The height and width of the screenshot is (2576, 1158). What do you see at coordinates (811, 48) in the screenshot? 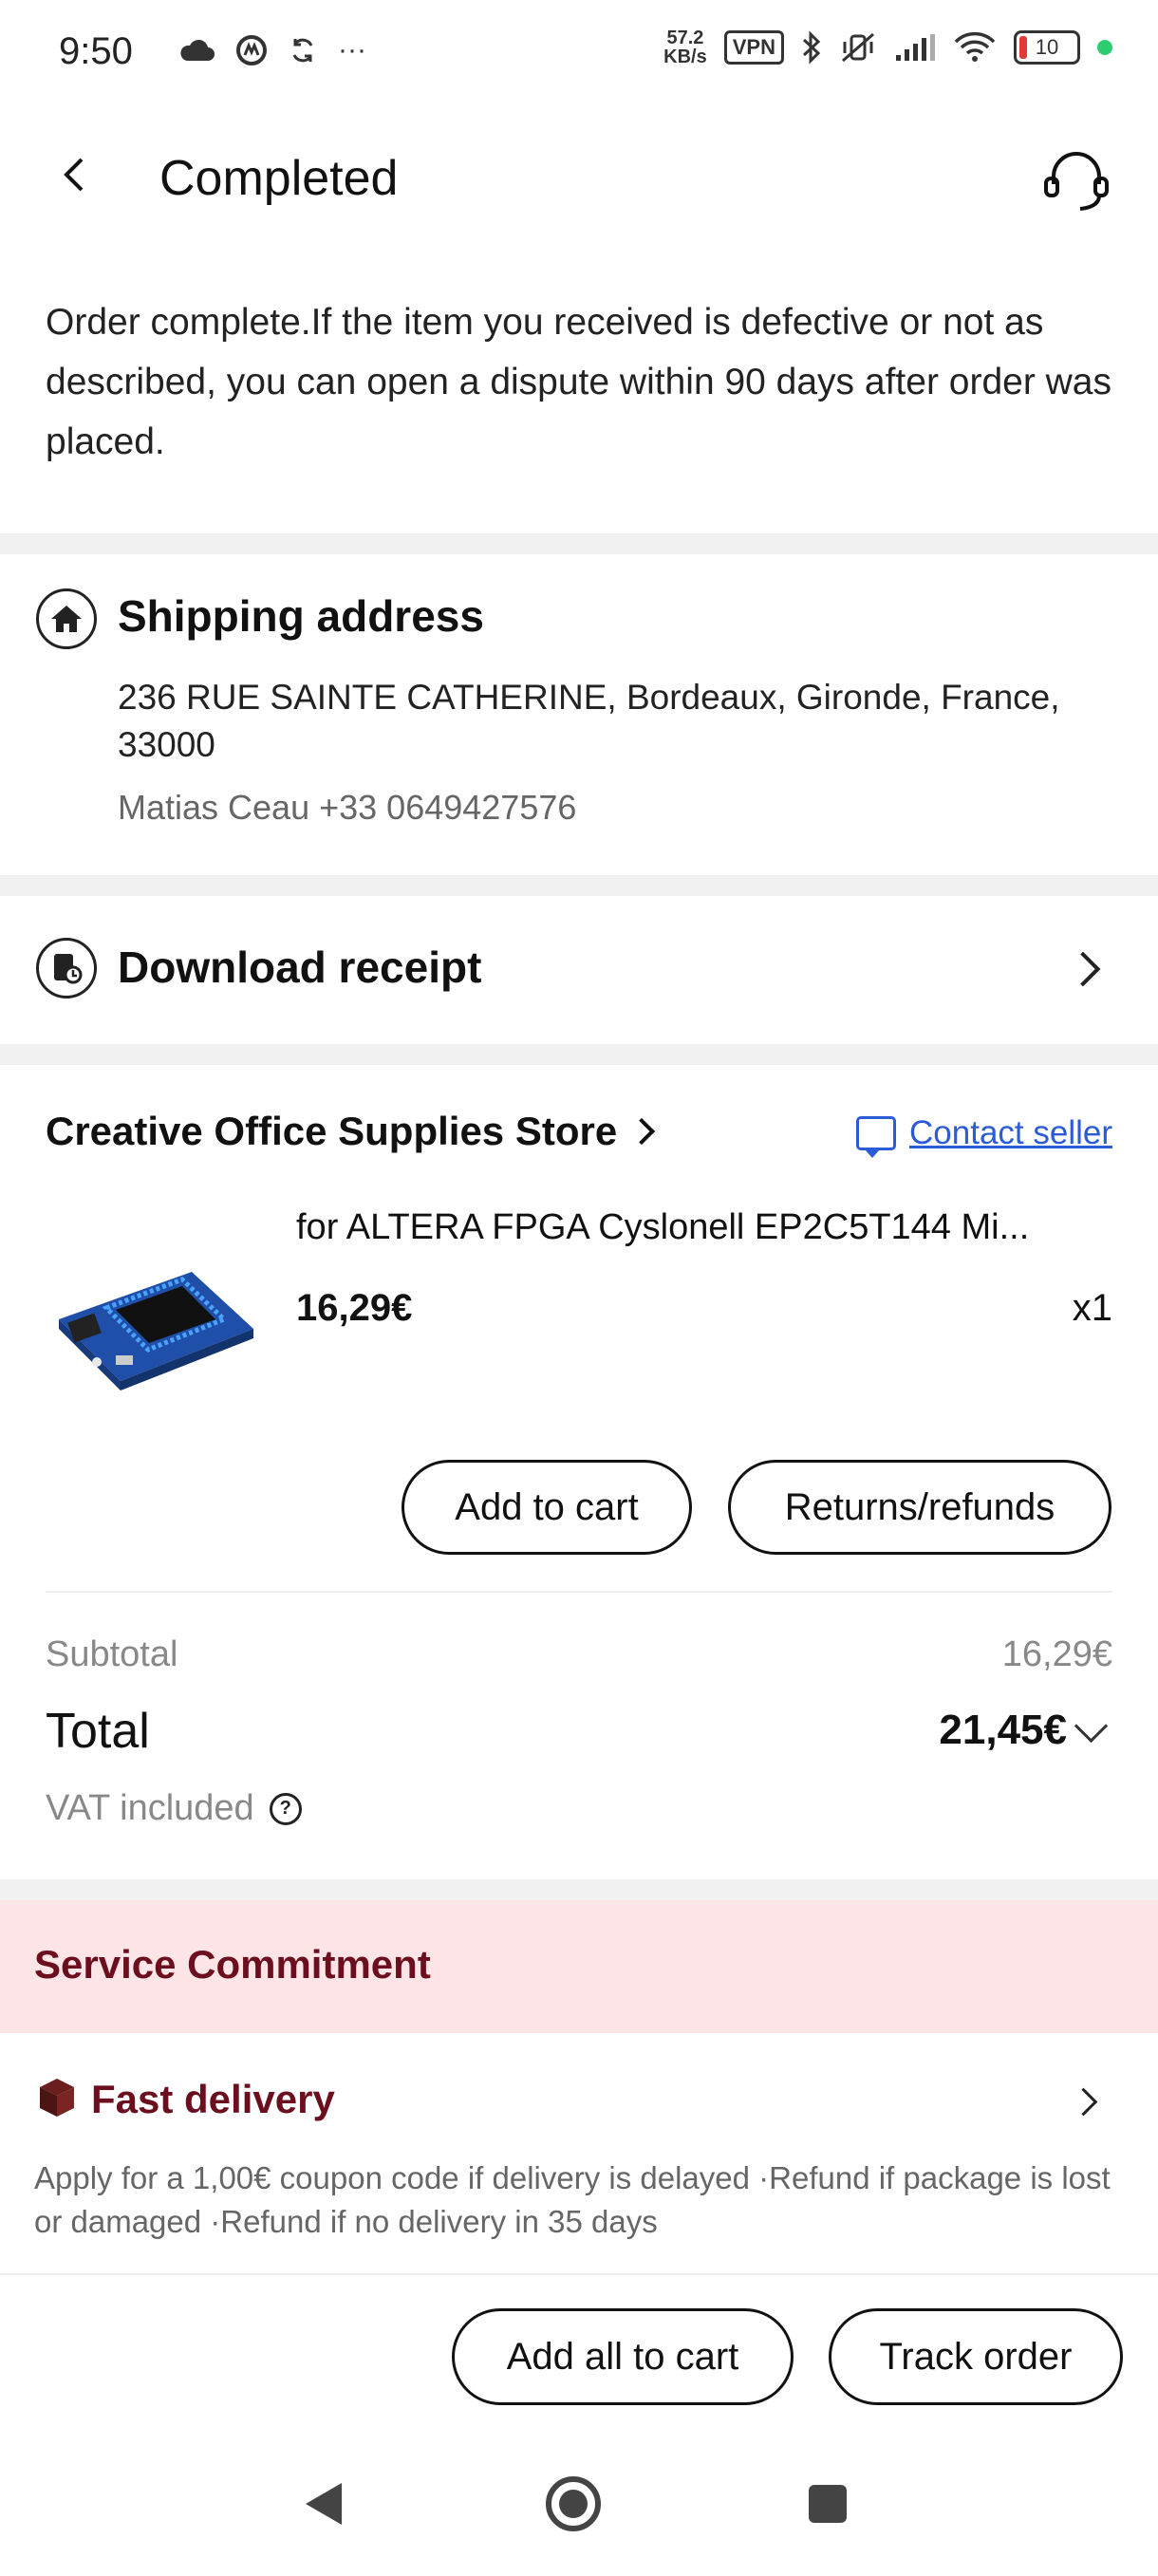
I see `bluetooth-icon` at bounding box center [811, 48].